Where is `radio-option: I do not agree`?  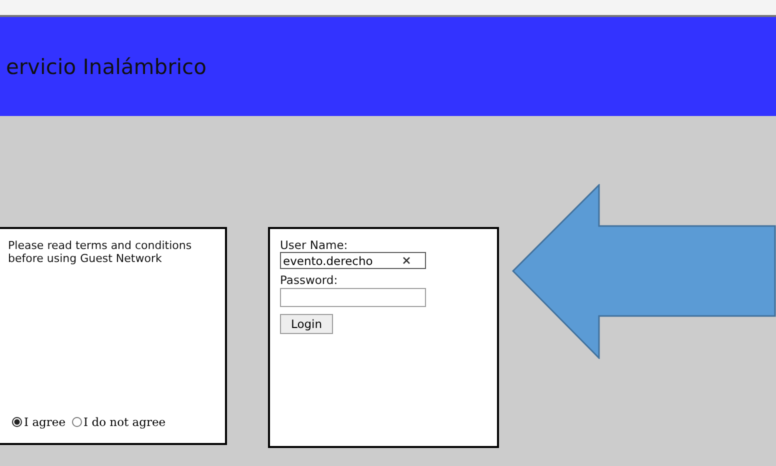
radio-option: I do not agree is located at coordinates (119, 422).